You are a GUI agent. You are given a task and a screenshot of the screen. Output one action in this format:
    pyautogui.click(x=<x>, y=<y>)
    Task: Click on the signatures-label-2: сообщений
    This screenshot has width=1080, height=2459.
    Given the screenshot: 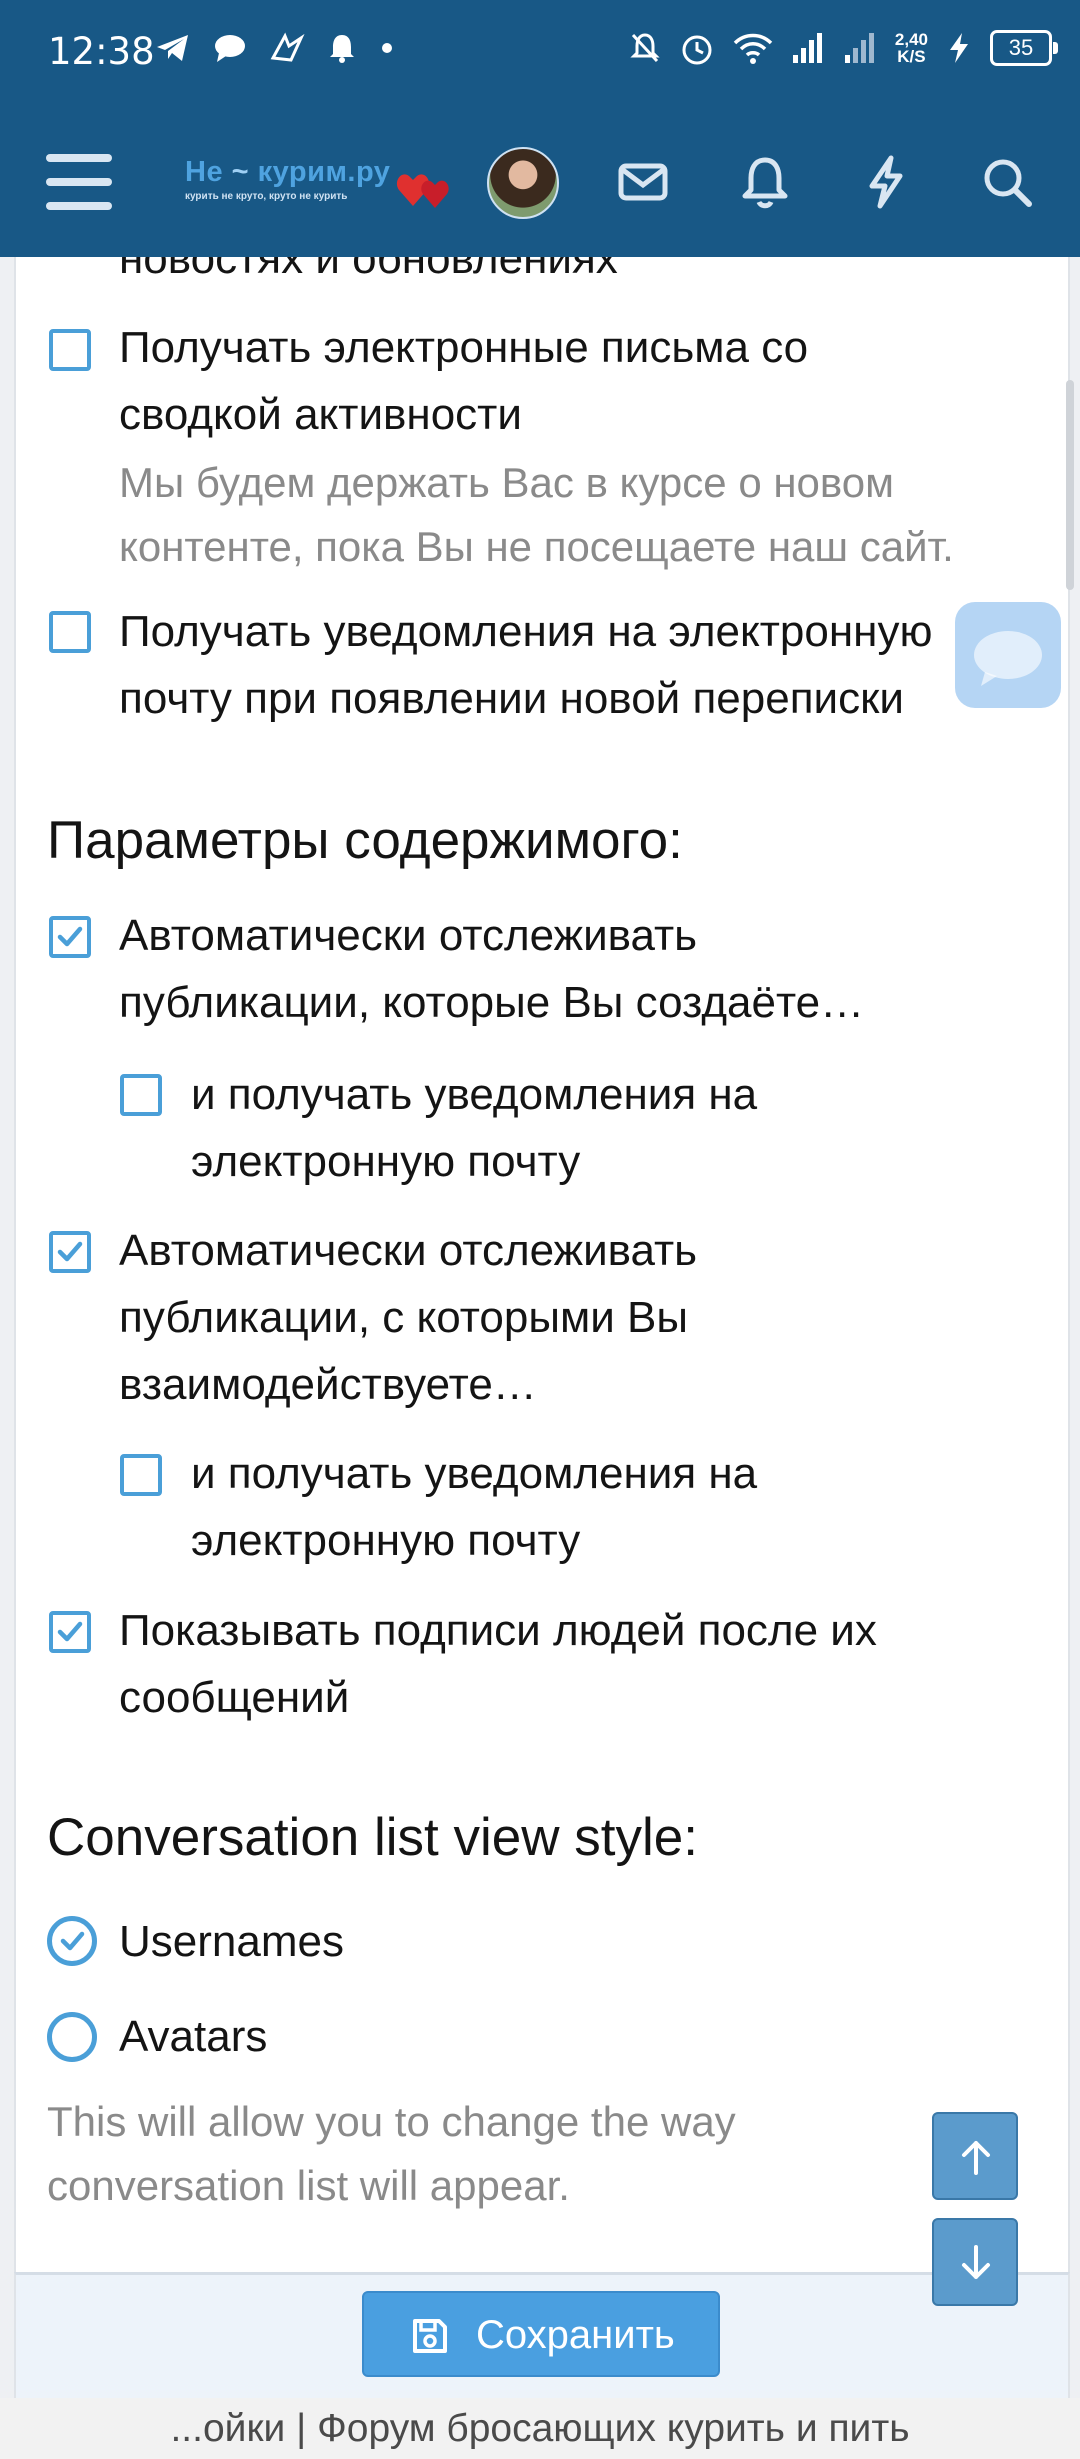 What is the action you would take?
    pyautogui.click(x=234, y=1697)
    